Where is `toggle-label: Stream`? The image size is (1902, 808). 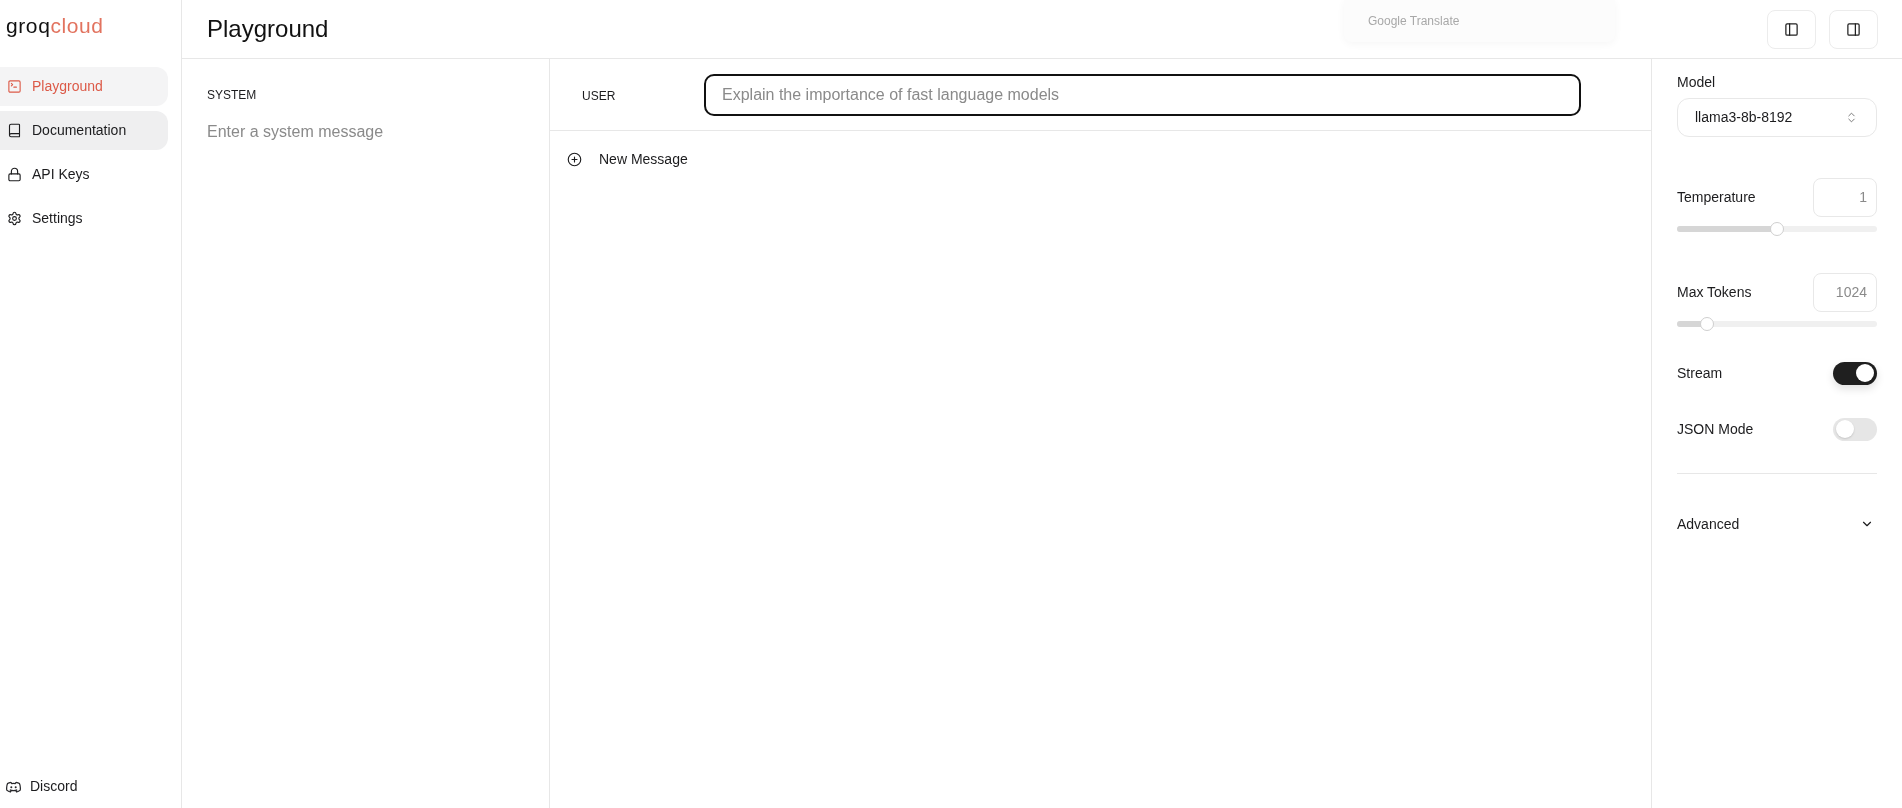 toggle-label: Stream is located at coordinates (1700, 373).